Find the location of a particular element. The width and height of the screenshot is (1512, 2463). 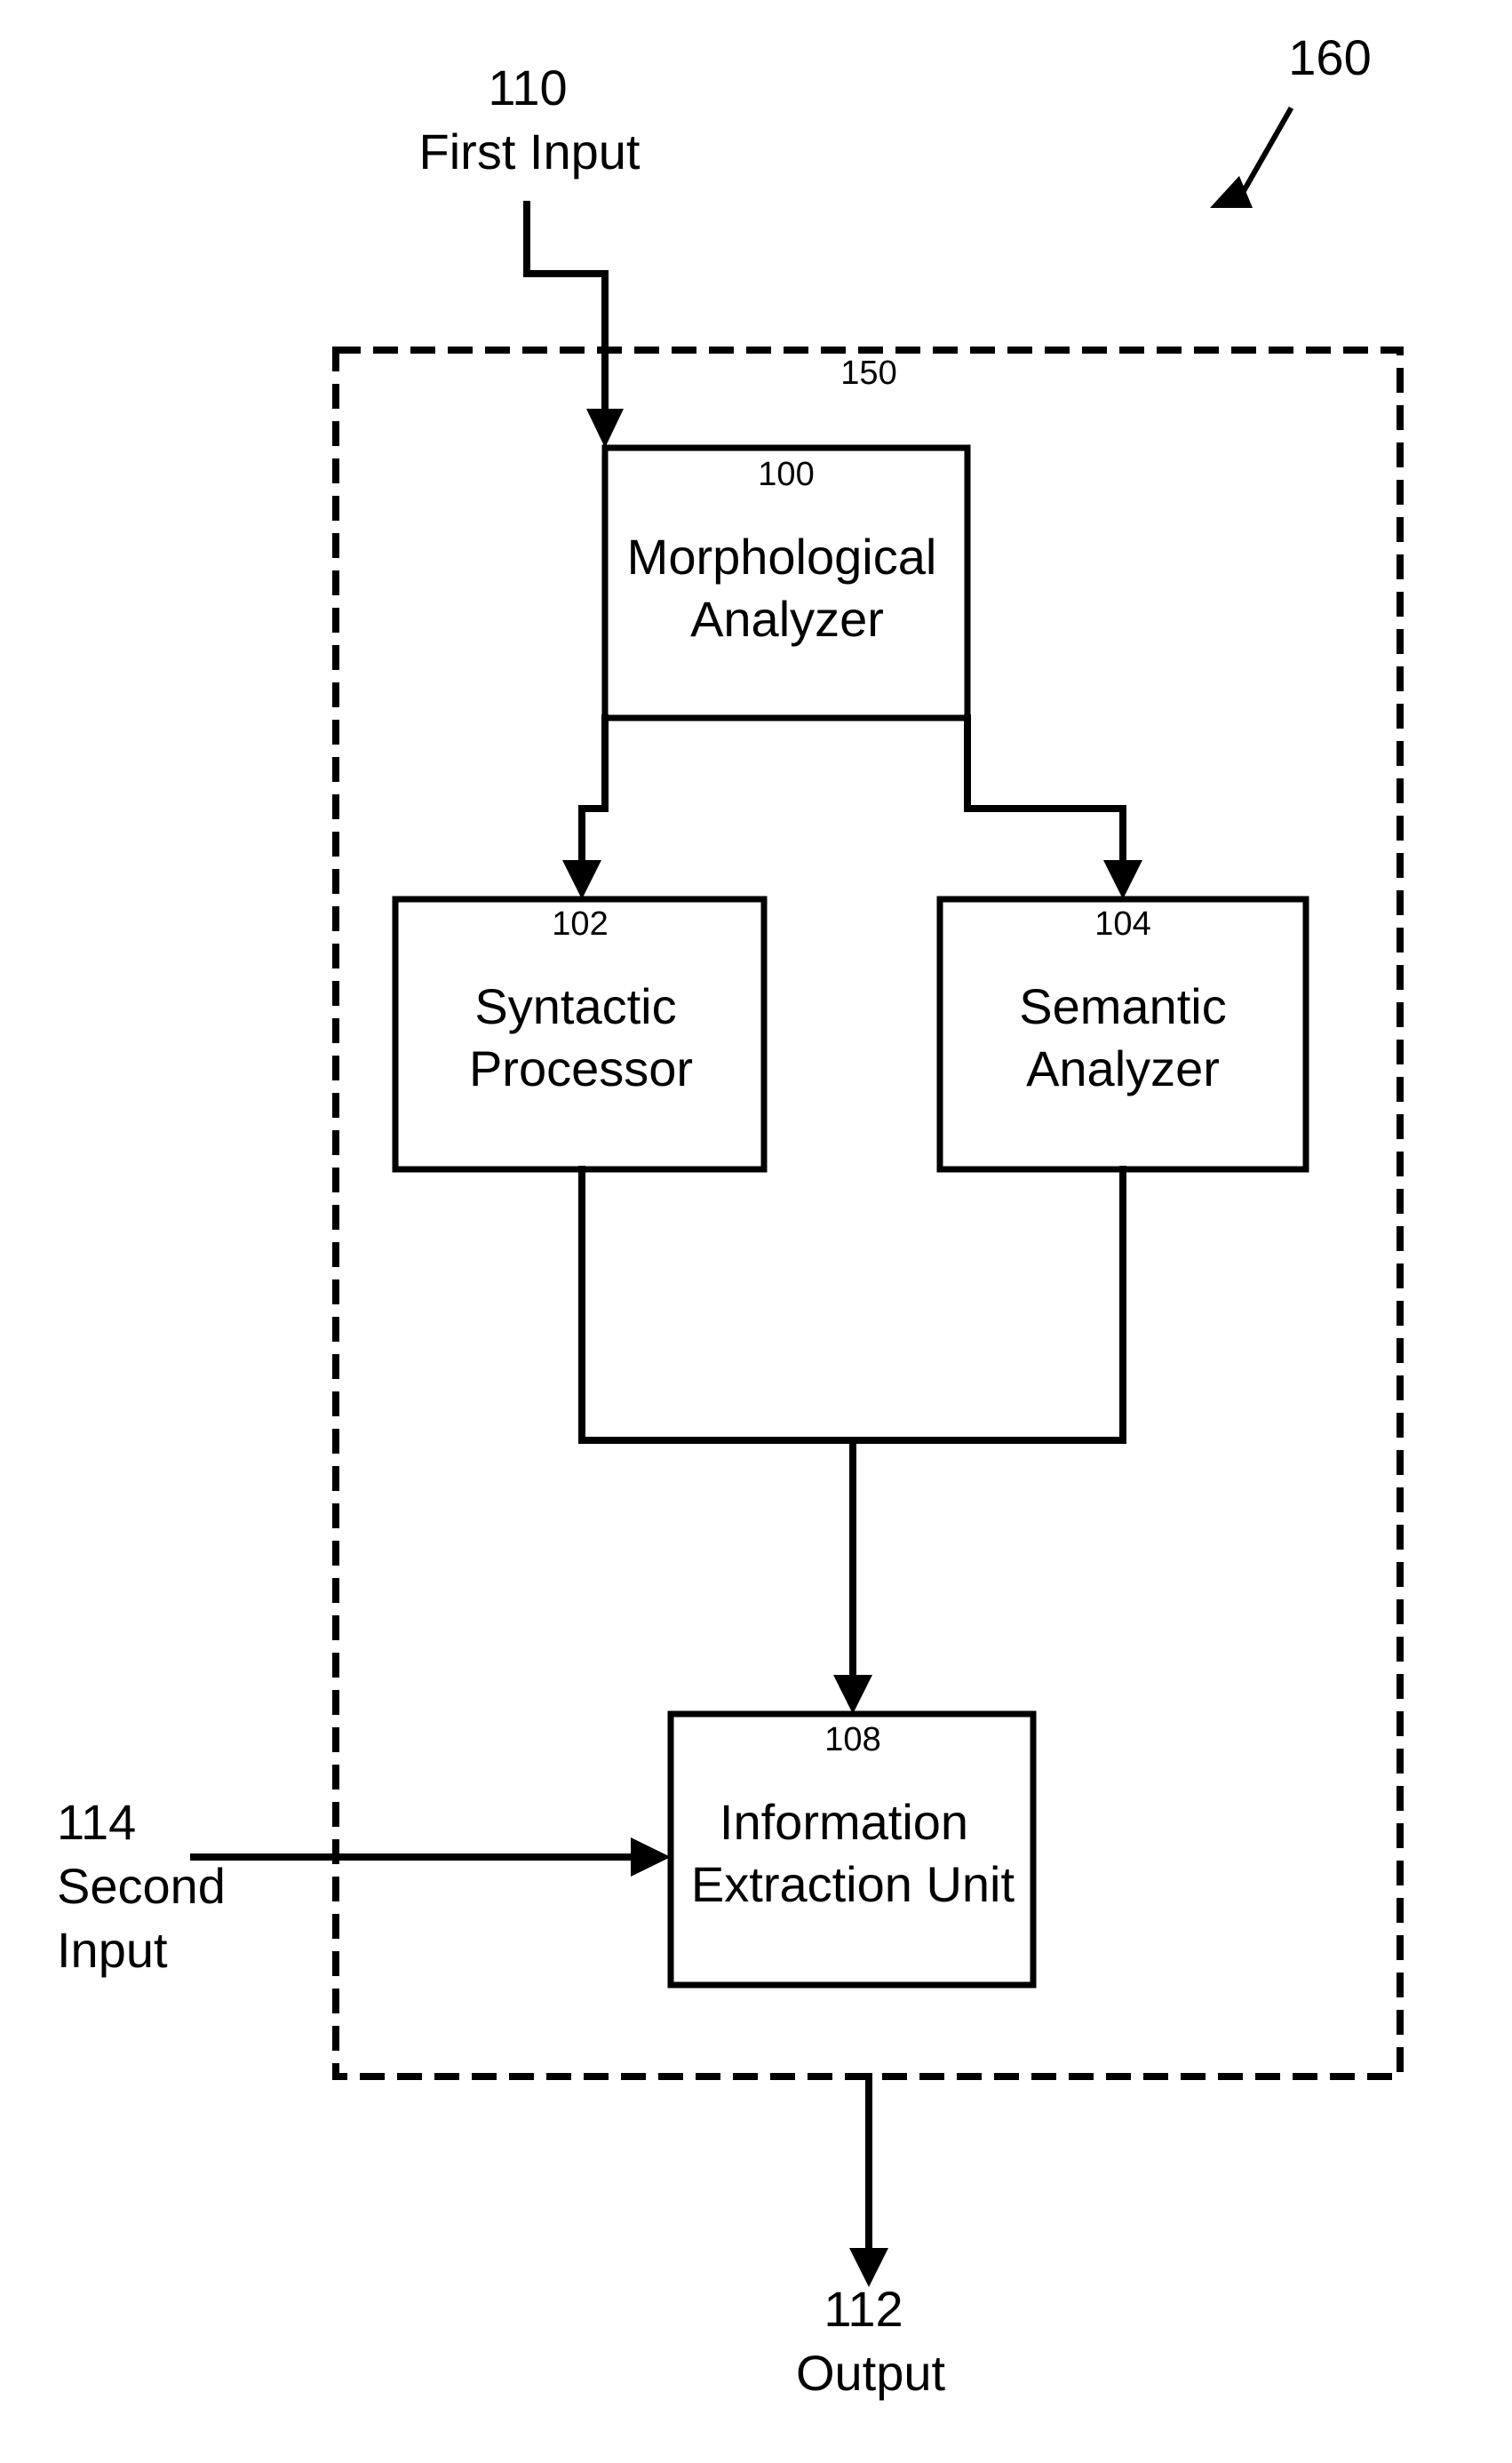

output-label: Output is located at coordinates (871, 2373).